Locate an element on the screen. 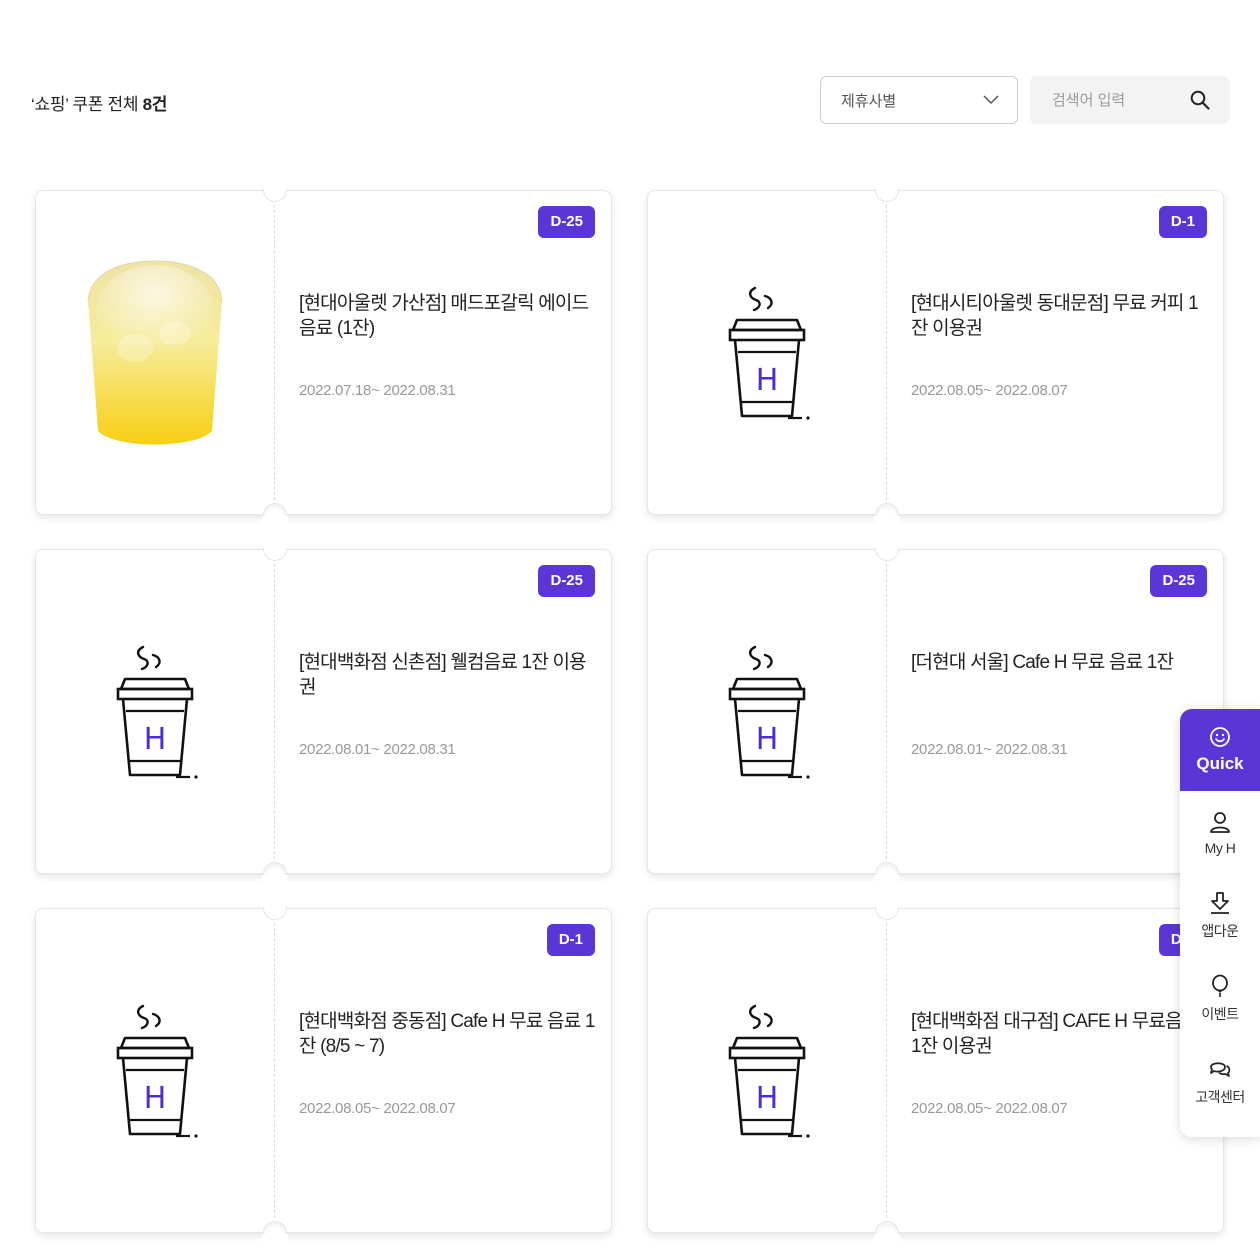 This screenshot has height=1253, width=1260. coupon-title: [현대백화점 신촌점] 웰컴음료 1잔 이용권 is located at coordinates (443, 675).